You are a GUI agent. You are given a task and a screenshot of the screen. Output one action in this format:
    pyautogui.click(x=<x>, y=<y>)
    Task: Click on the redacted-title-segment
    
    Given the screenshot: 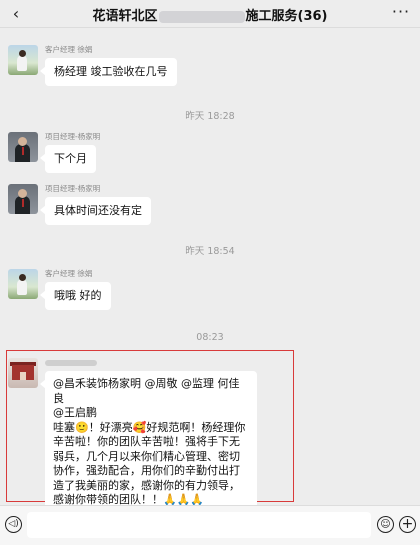 What is the action you would take?
    pyautogui.click(x=201, y=16)
    